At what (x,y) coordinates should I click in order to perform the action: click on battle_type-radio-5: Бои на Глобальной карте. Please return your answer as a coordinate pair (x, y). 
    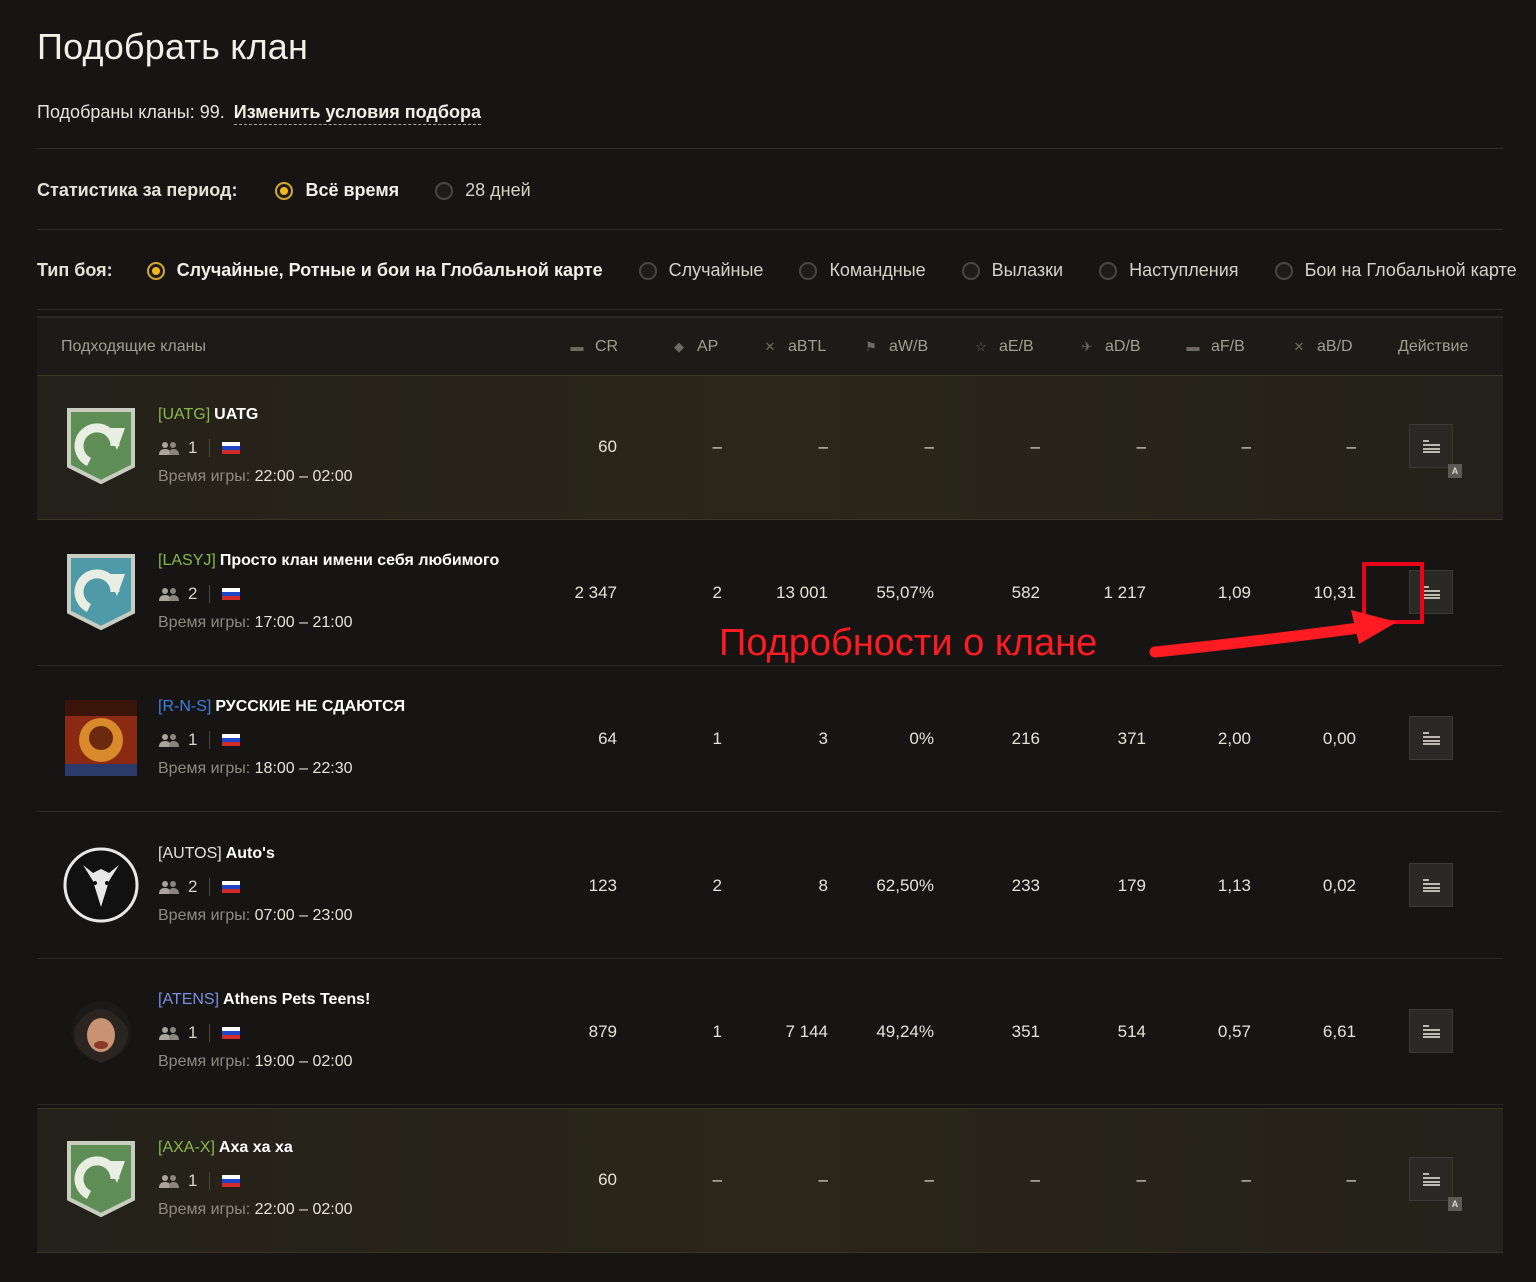
    Looking at the image, I should click on (1395, 270).